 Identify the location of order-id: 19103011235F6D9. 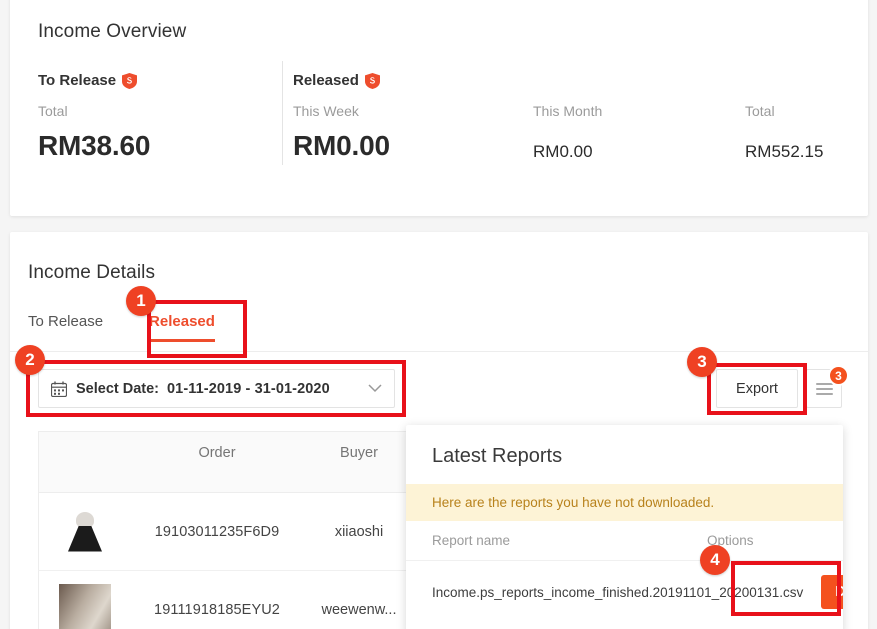
(217, 531).